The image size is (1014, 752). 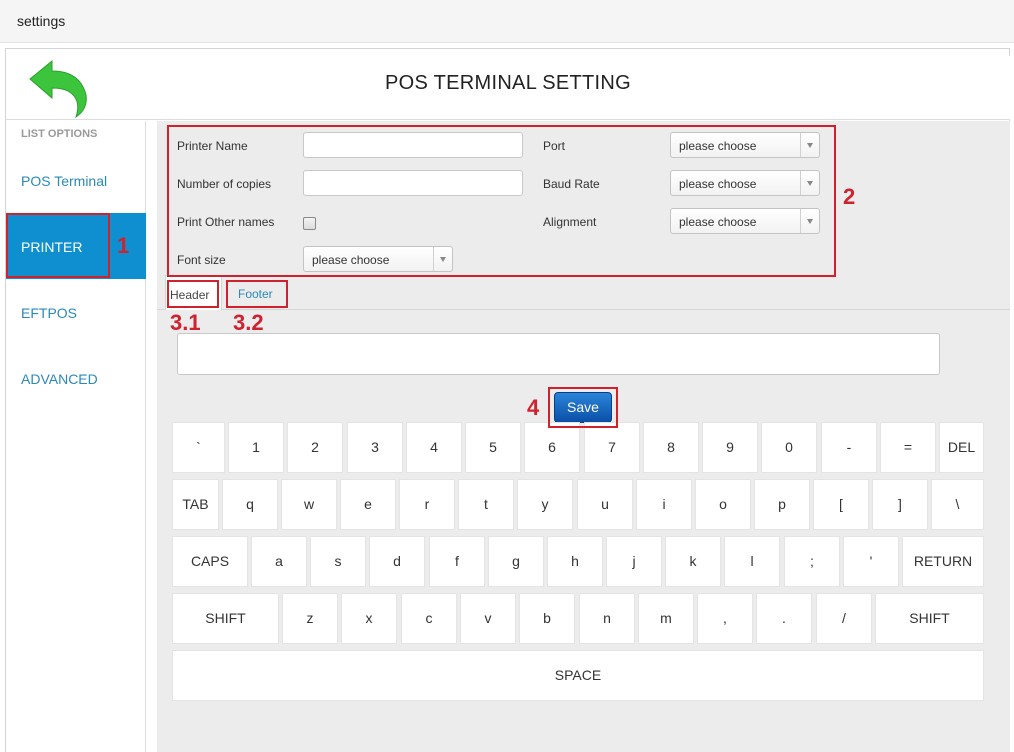 I want to click on sidebar-item-pos-terminal: POS Terminal, so click(x=76, y=180).